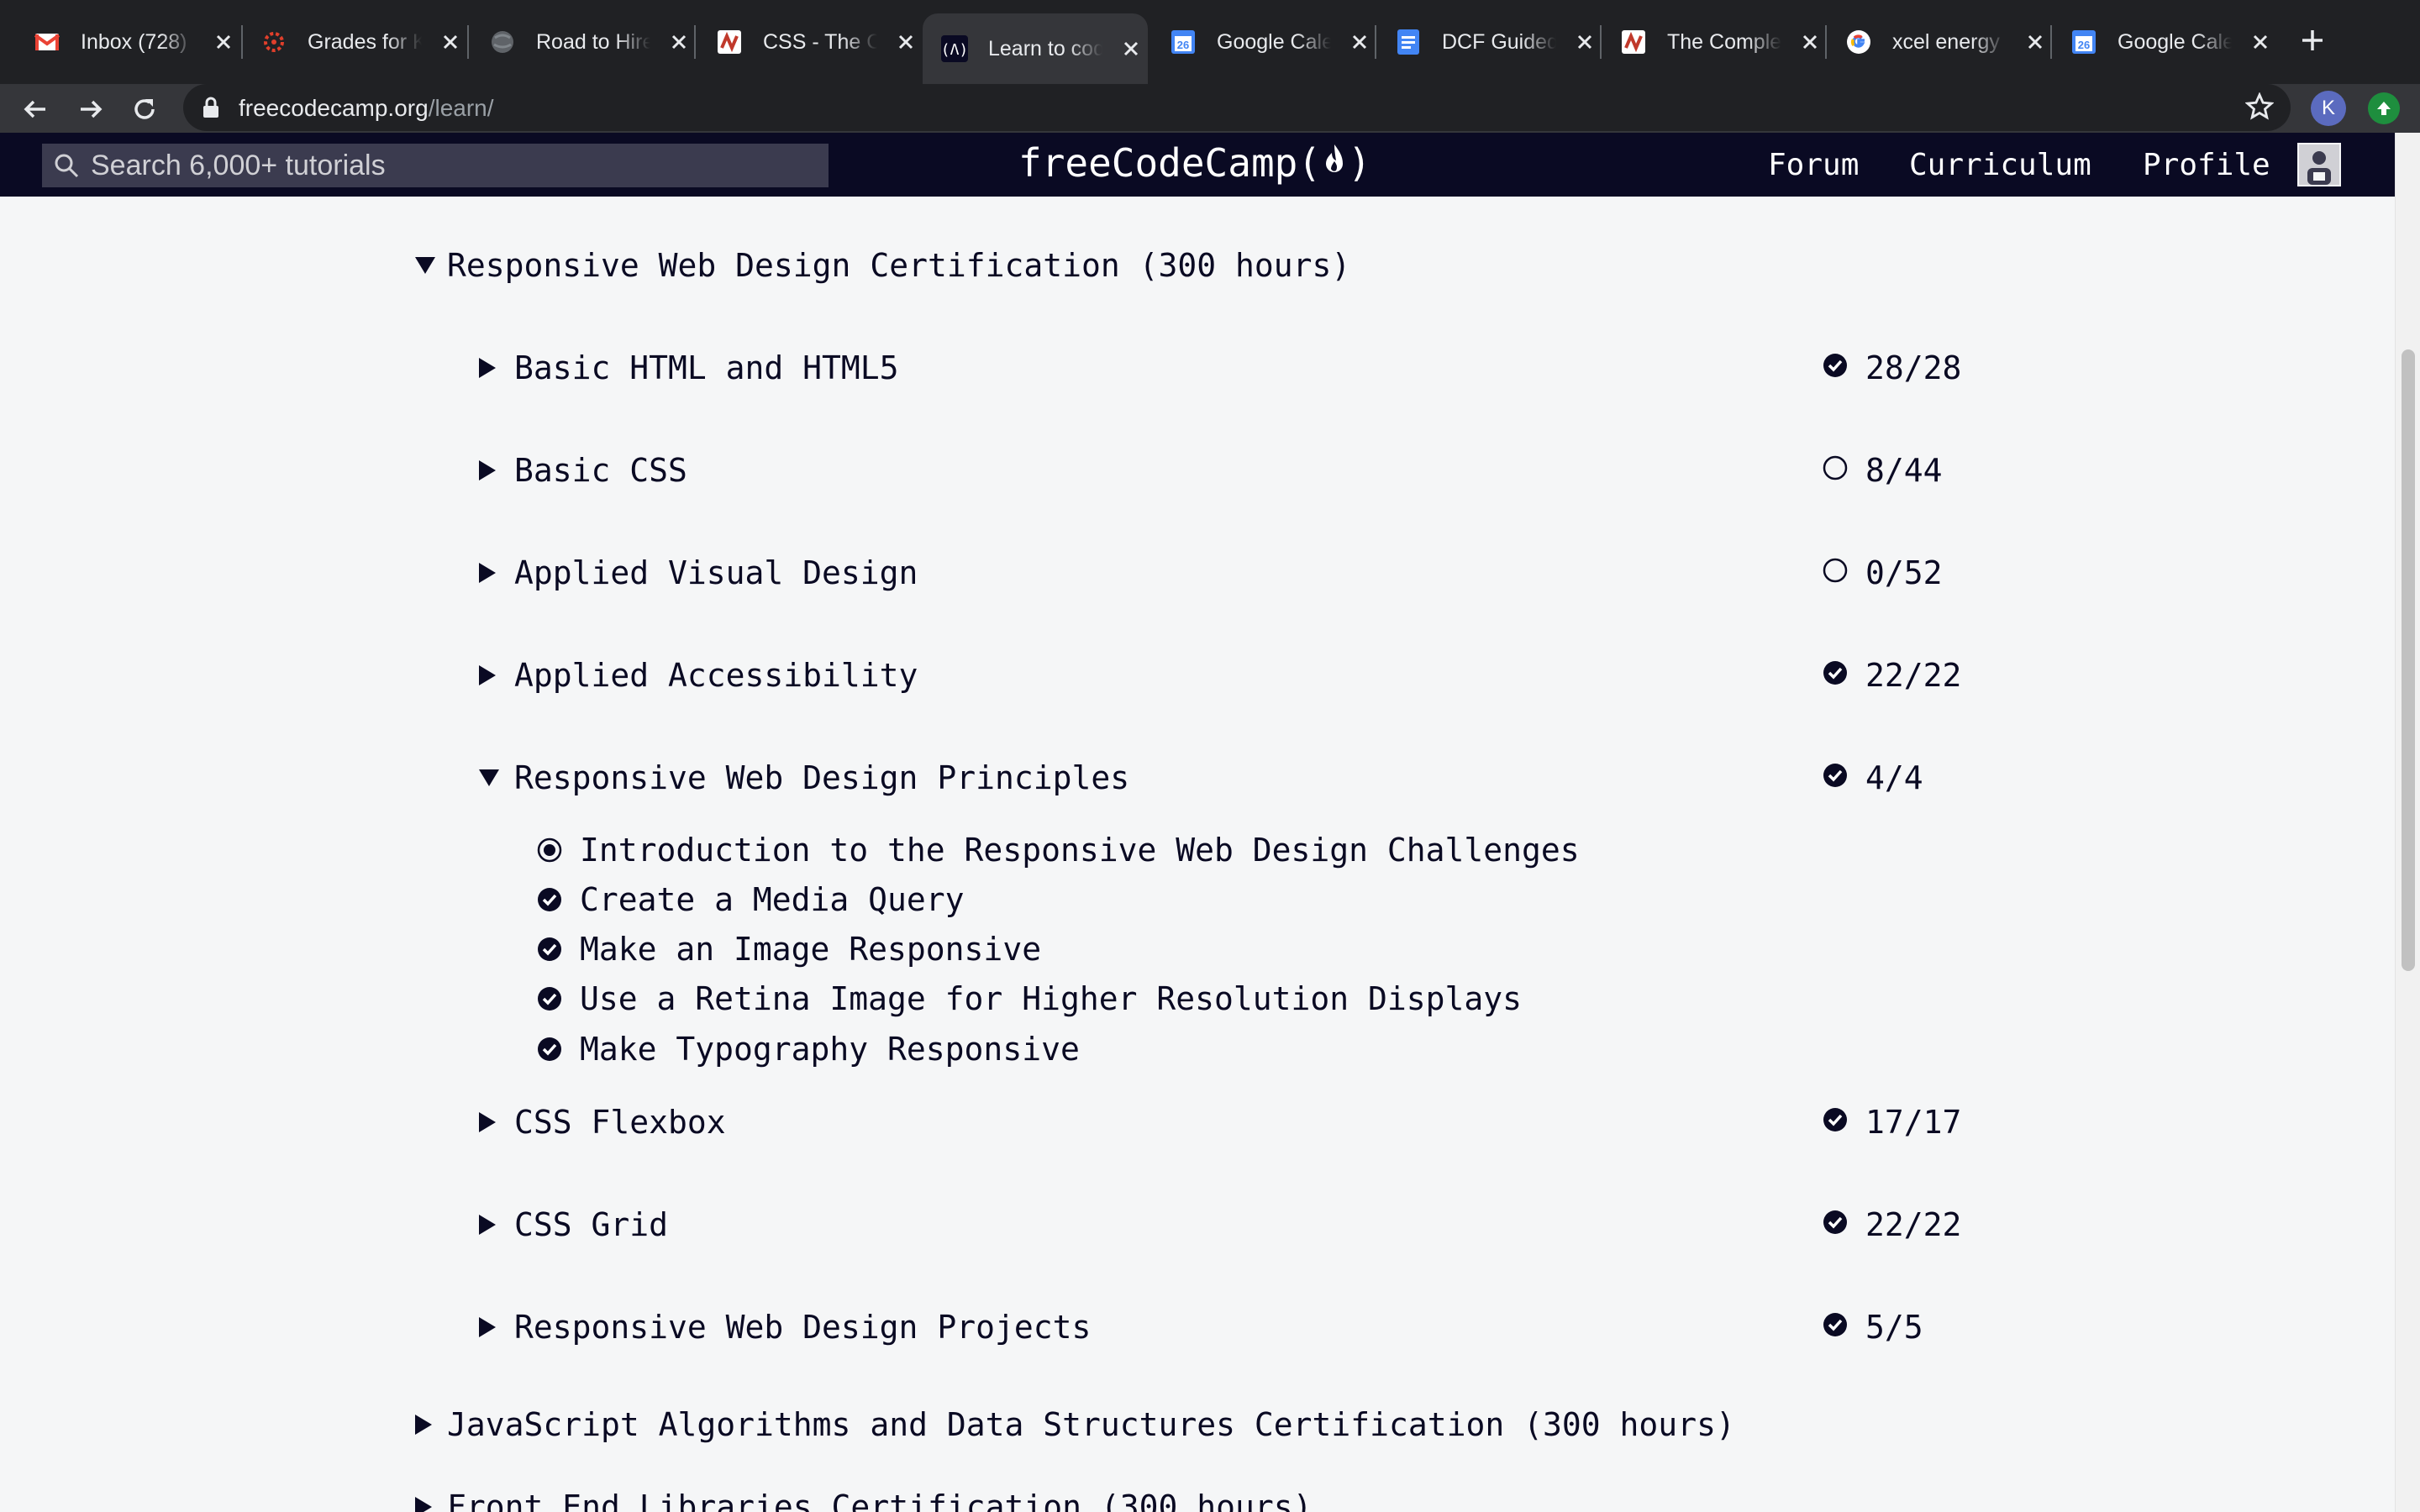  I want to click on forward-button, so click(90, 109).